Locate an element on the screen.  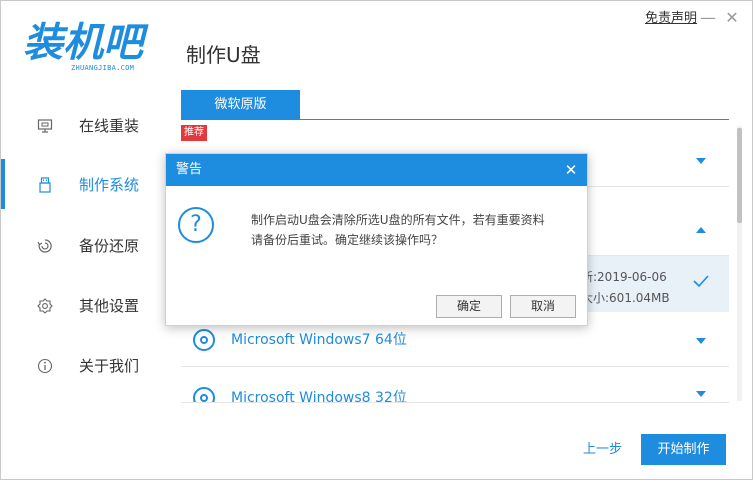
backup-restore-icon is located at coordinates (44, 246).